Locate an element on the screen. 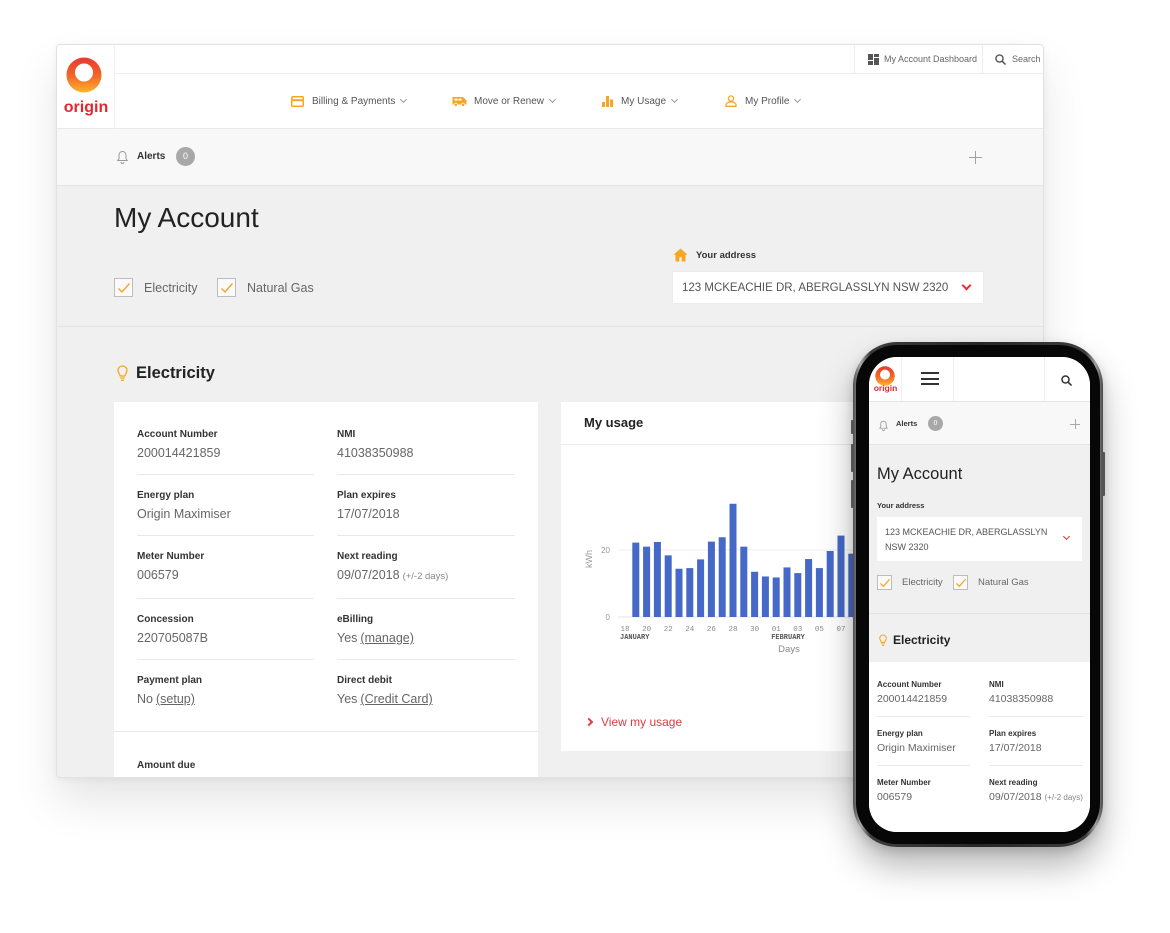 The image size is (1170, 933). phone-mute-switch is located at coordinates (852, 427).